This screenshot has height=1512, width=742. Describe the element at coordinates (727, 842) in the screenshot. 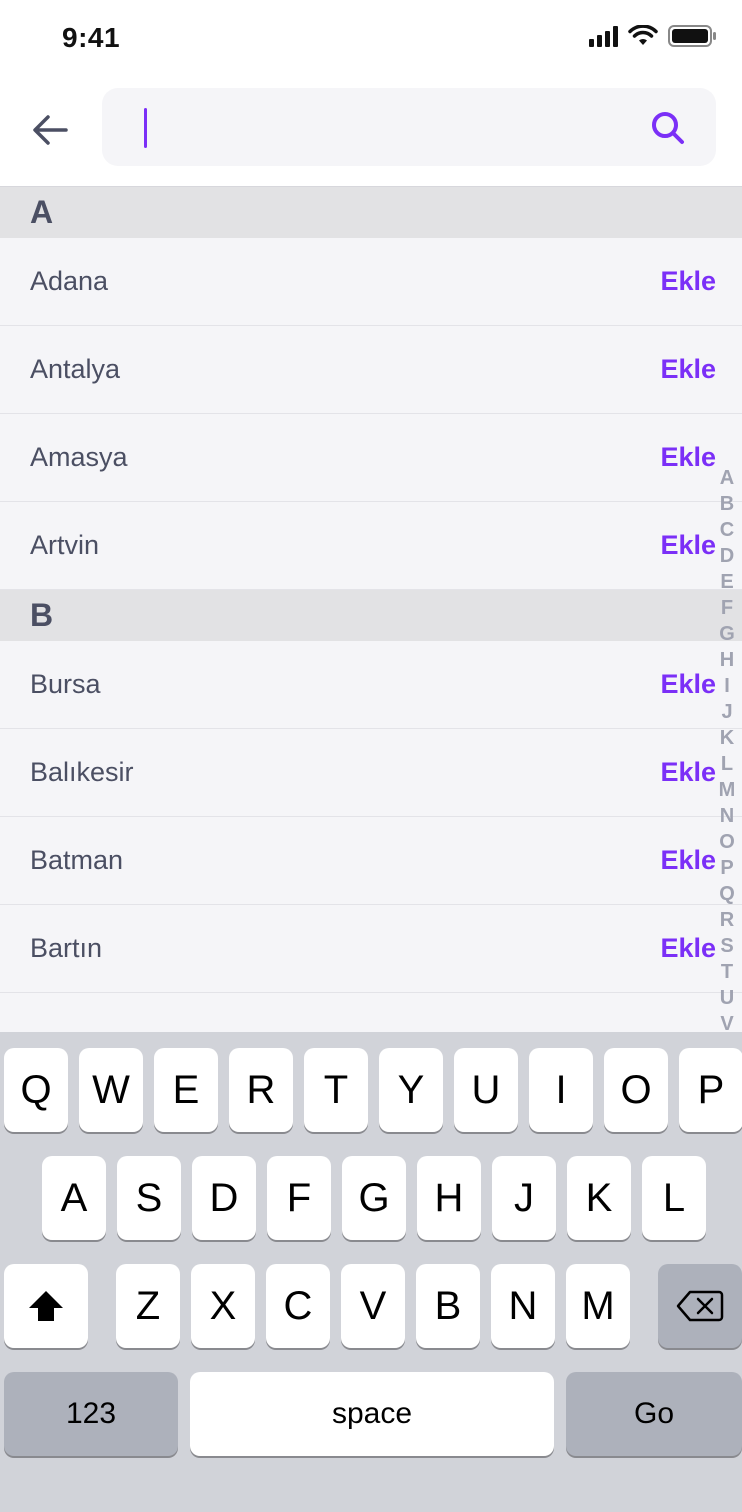

I see `index-letter: O` at that location.